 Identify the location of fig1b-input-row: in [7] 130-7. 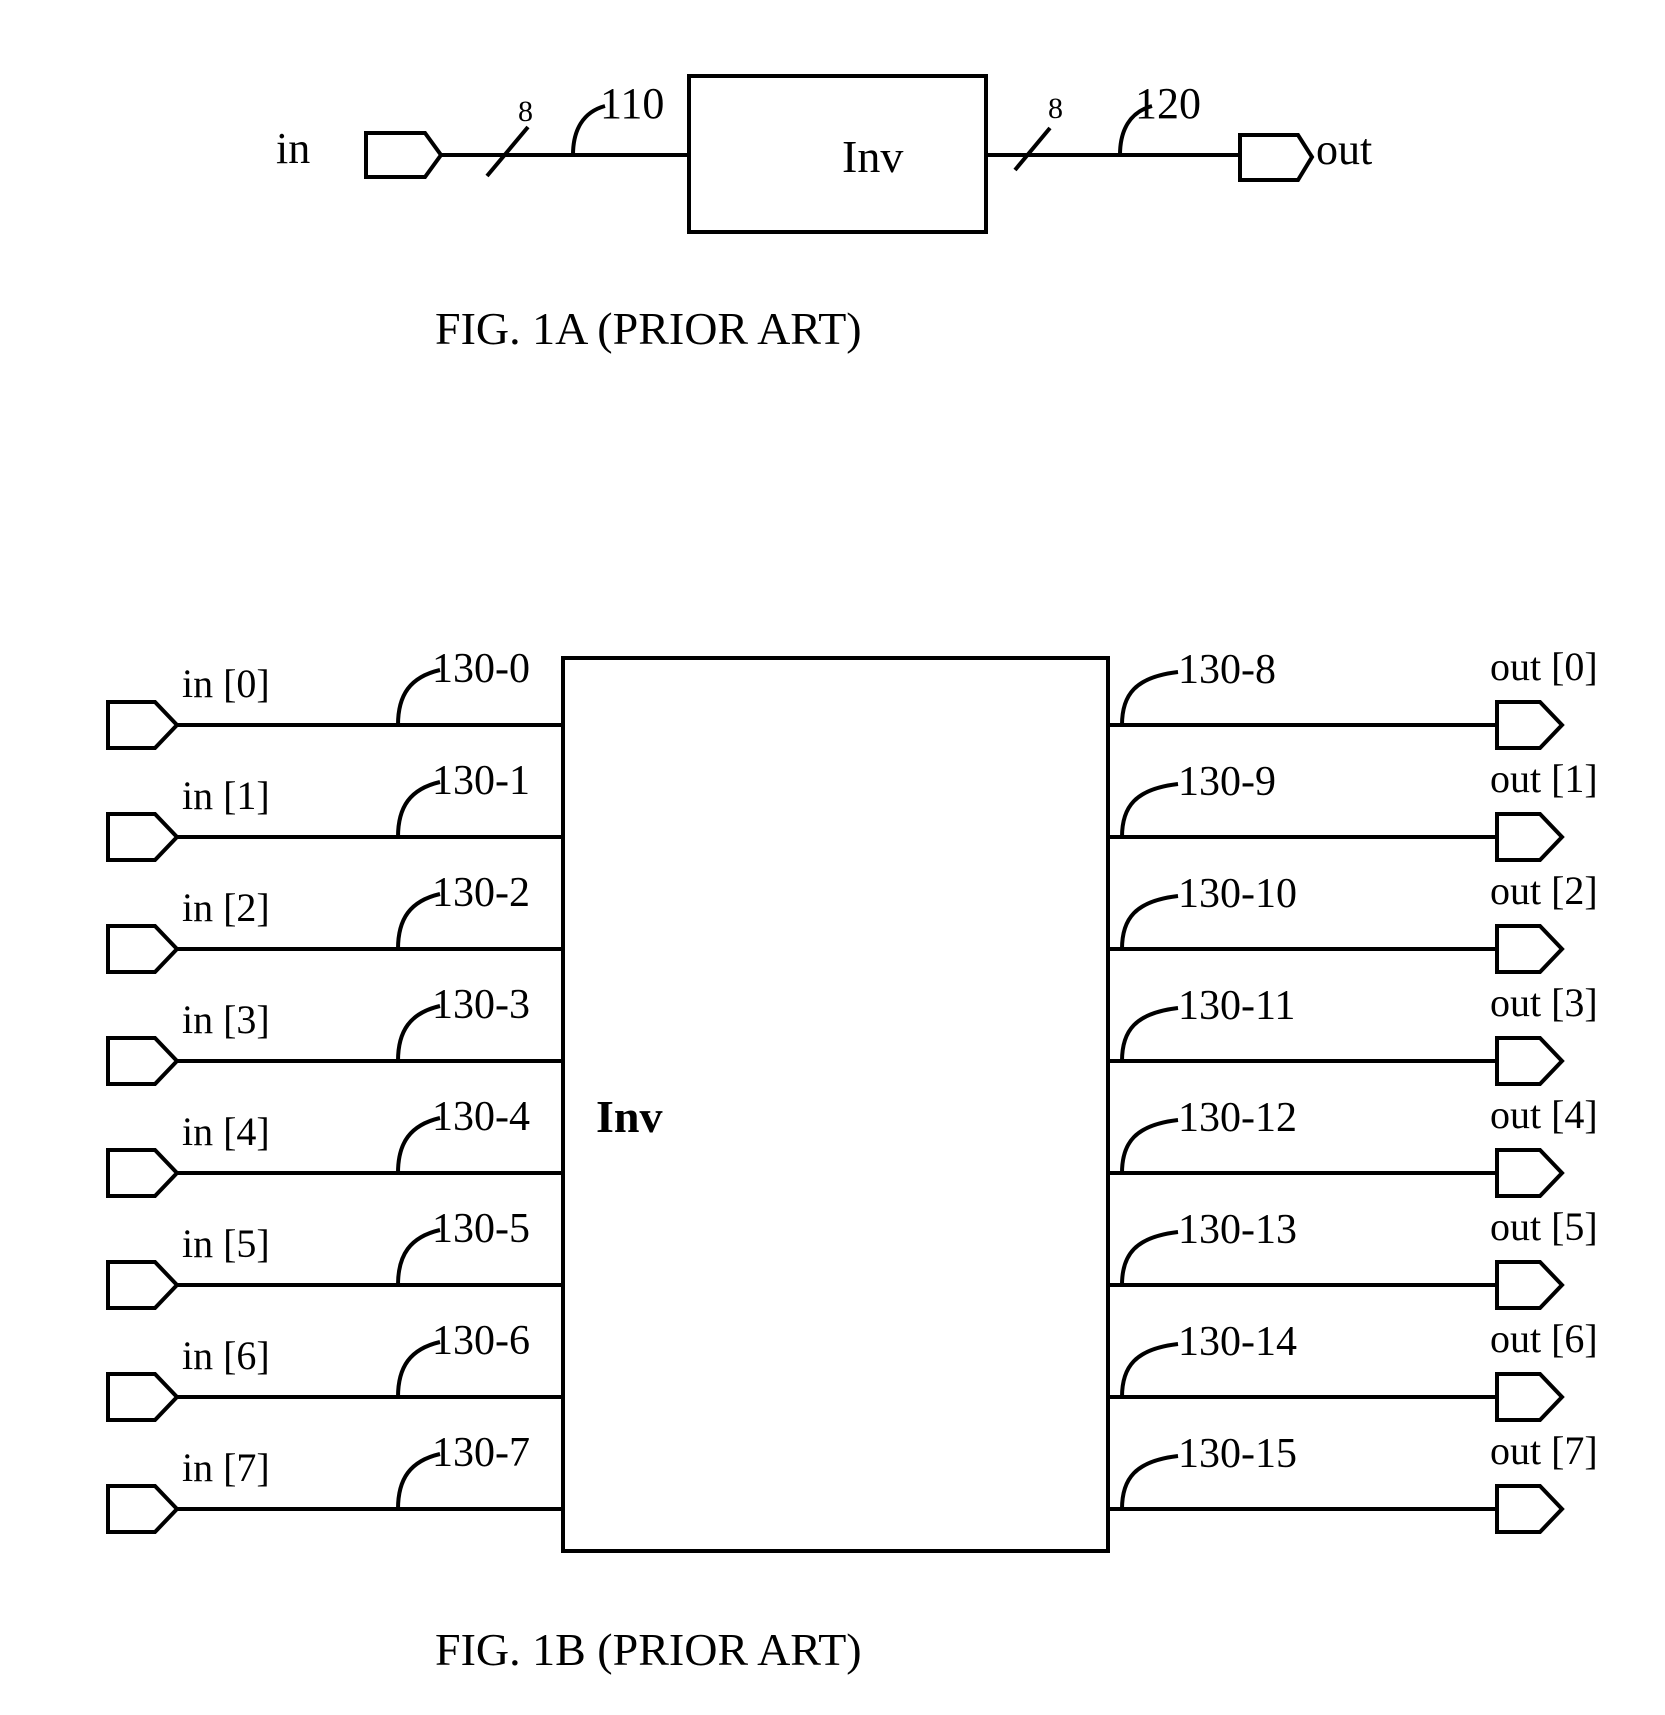
(334, 1482).